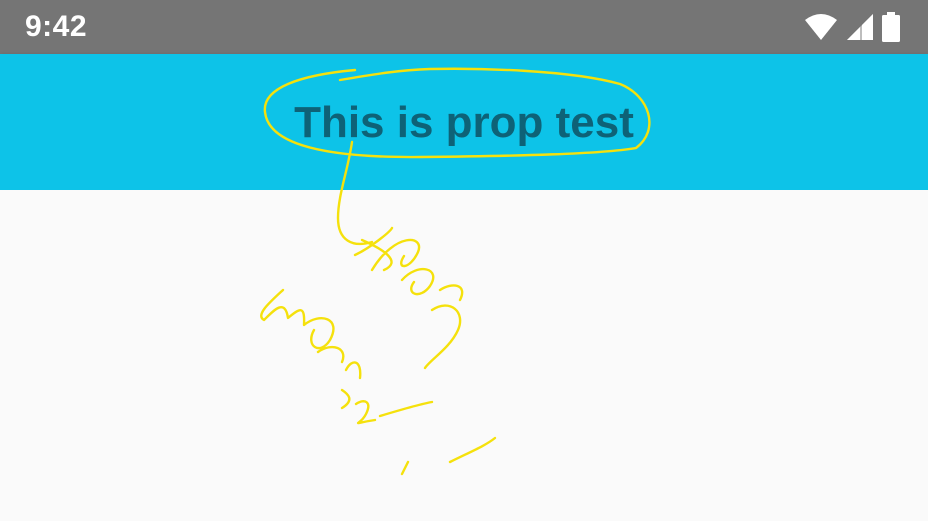  What do you see at coordinates (56, 26) in the screenshot?
I see `status-time: 9:42` at bounding box center [56, 26].